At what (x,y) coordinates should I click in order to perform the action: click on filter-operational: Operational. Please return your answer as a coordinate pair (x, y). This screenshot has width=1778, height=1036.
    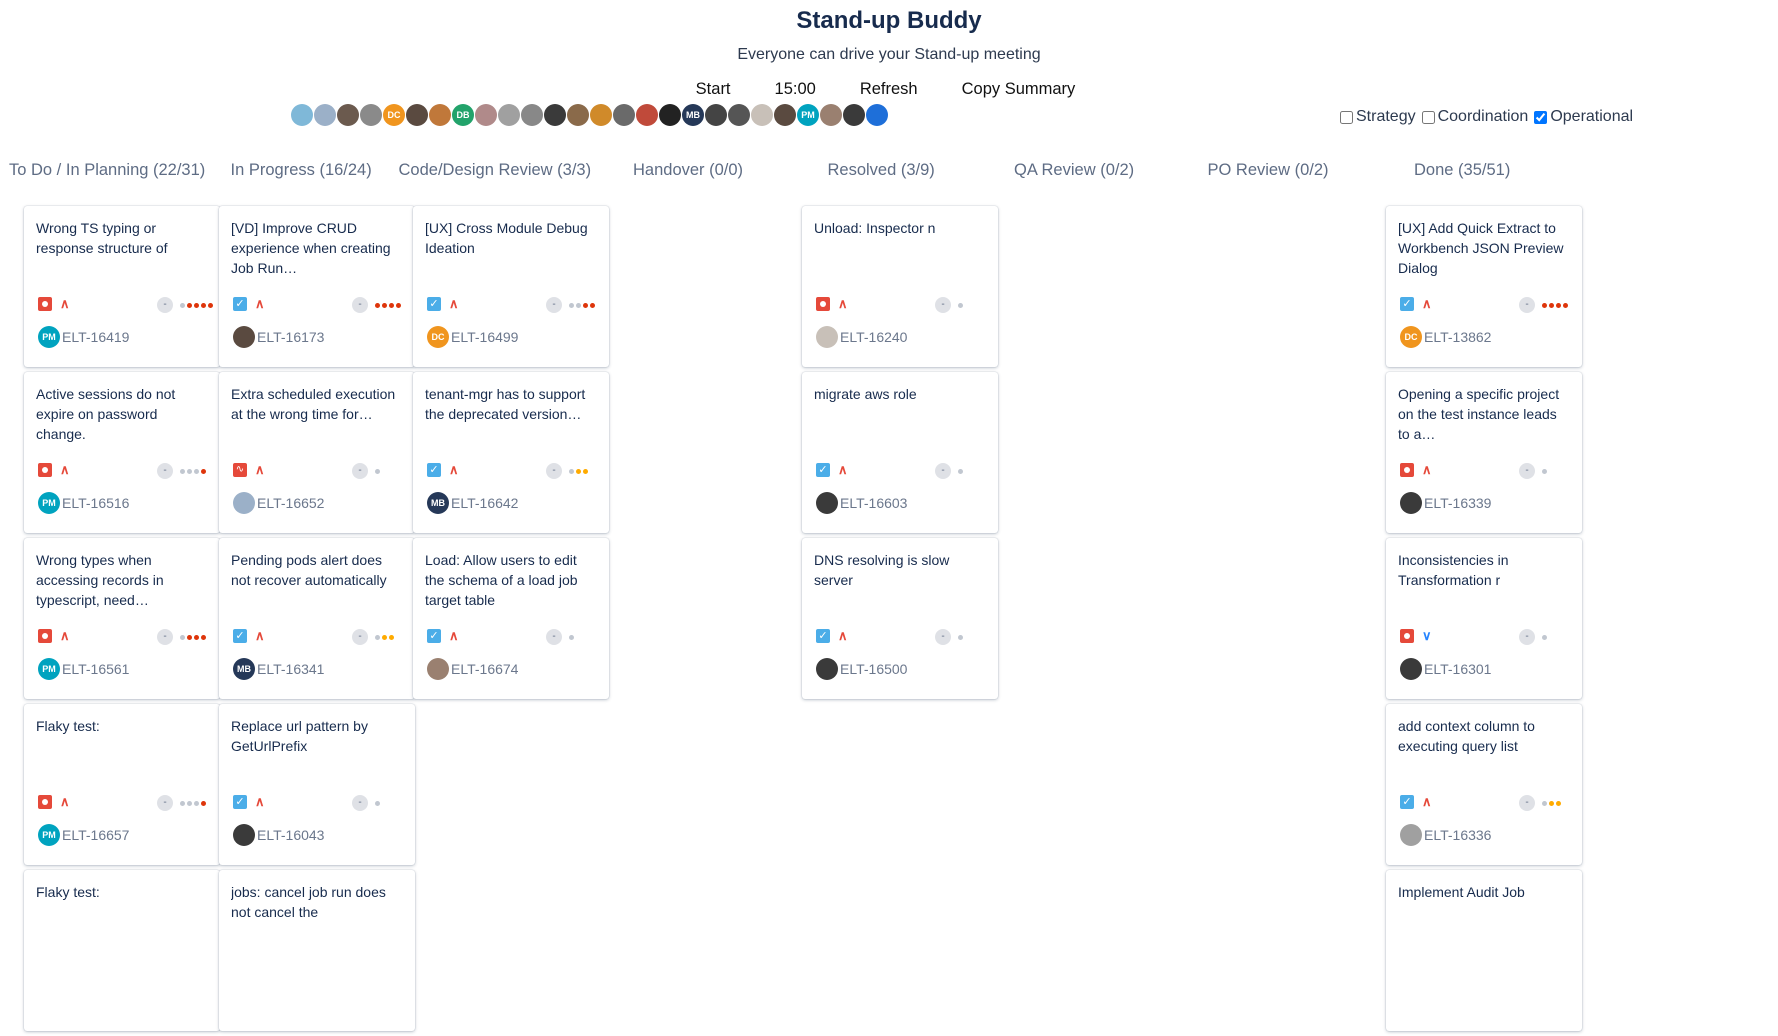
    Looking at the image, I should click on (1583, 117).